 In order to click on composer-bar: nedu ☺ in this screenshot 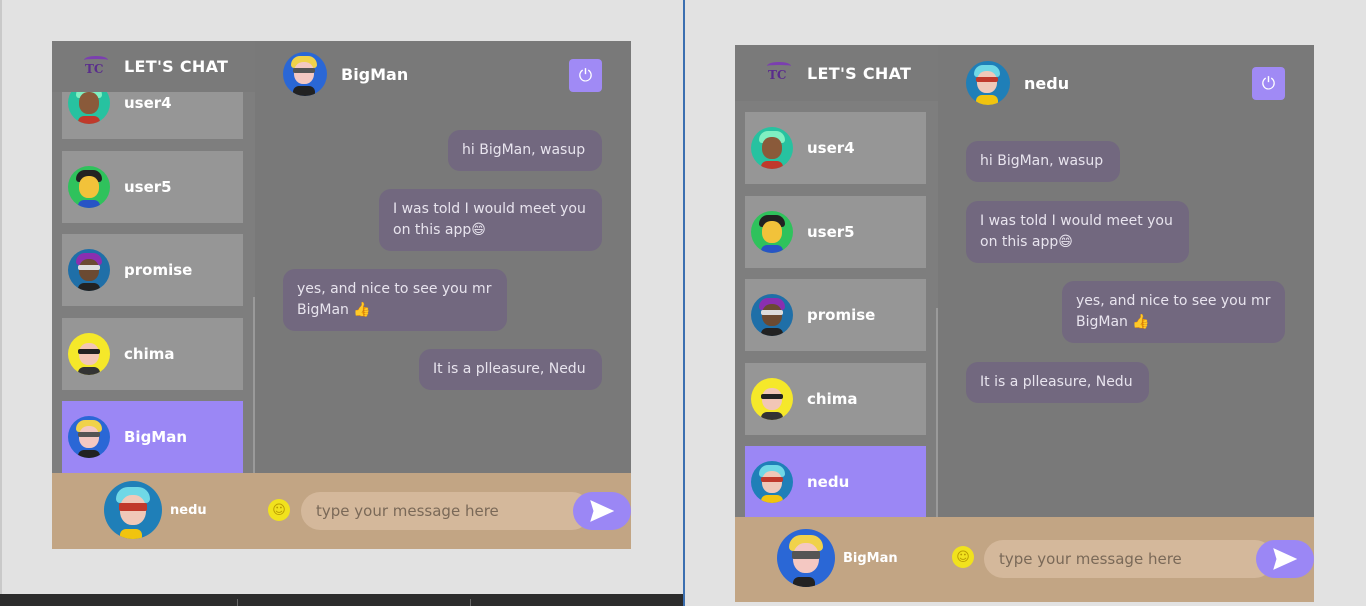, I will do `click(341, 511)`.